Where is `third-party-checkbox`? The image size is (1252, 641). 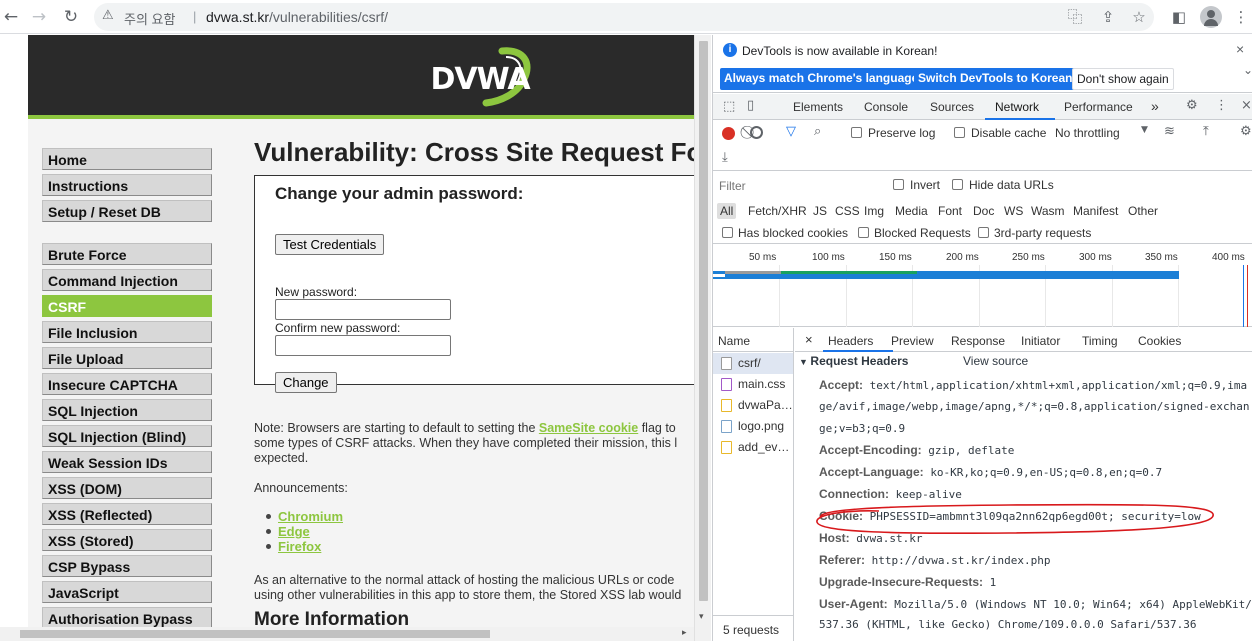
third-party-checkbox is located at coordinates (983, 232).